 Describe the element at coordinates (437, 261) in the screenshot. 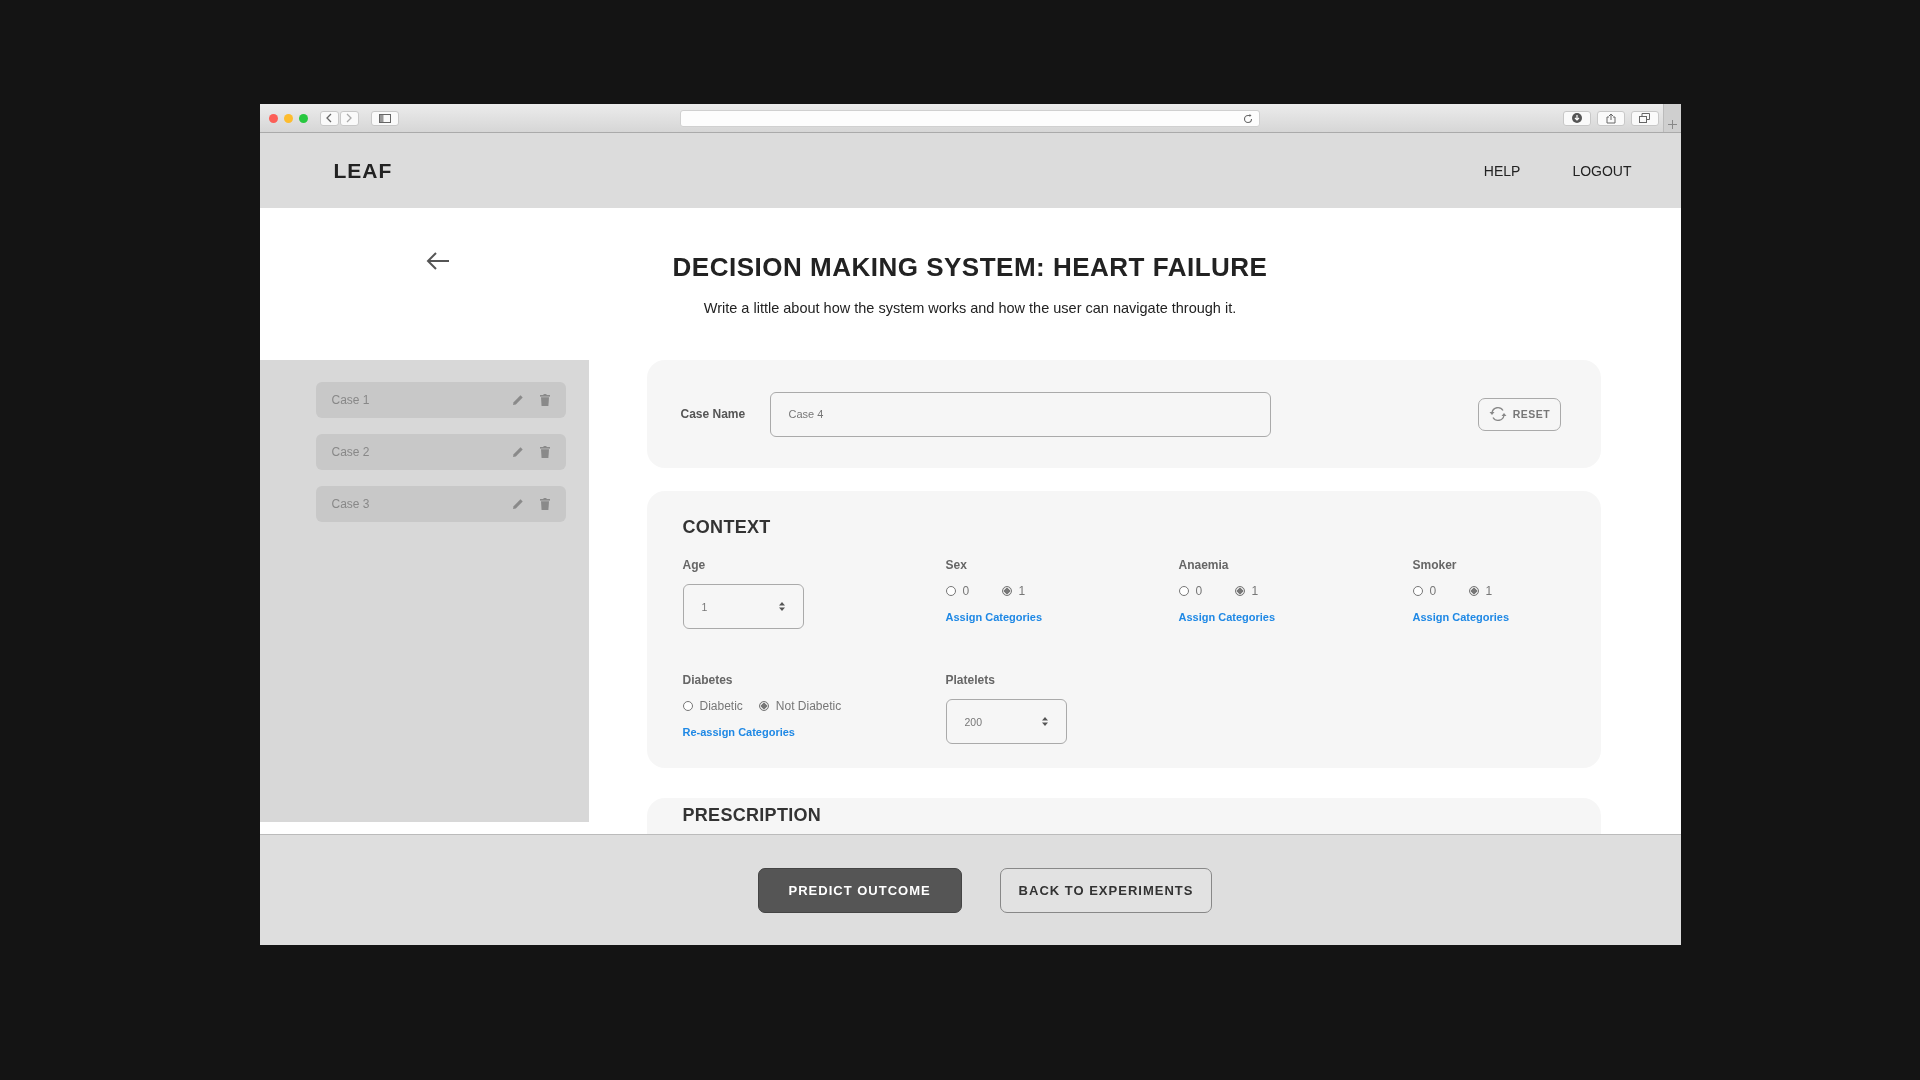

I see `back-arrow-icon` at that location.